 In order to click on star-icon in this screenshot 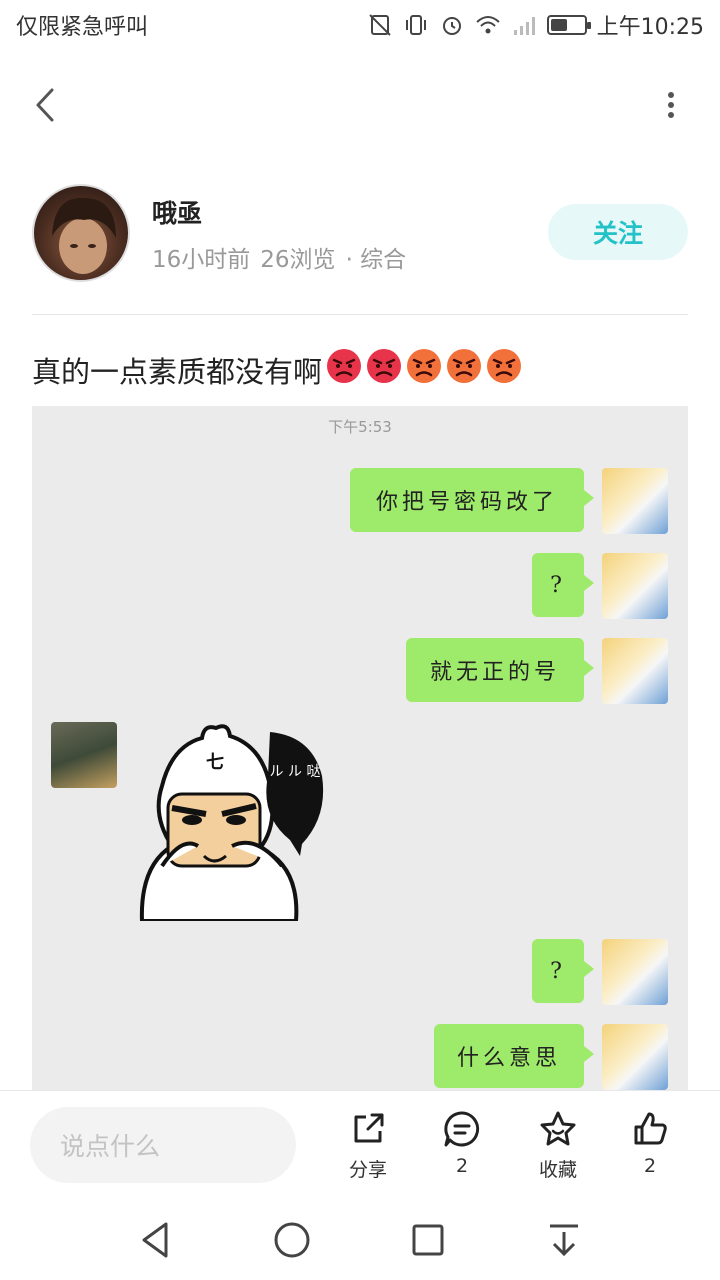, I will do `click(558, 1128)`.